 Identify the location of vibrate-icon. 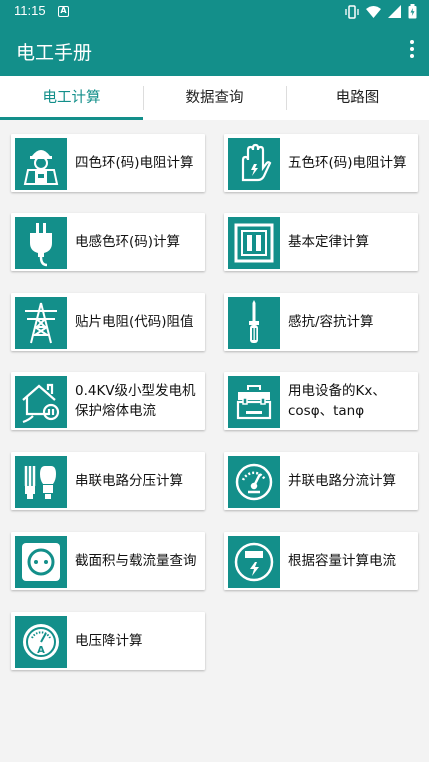
(352, 11).